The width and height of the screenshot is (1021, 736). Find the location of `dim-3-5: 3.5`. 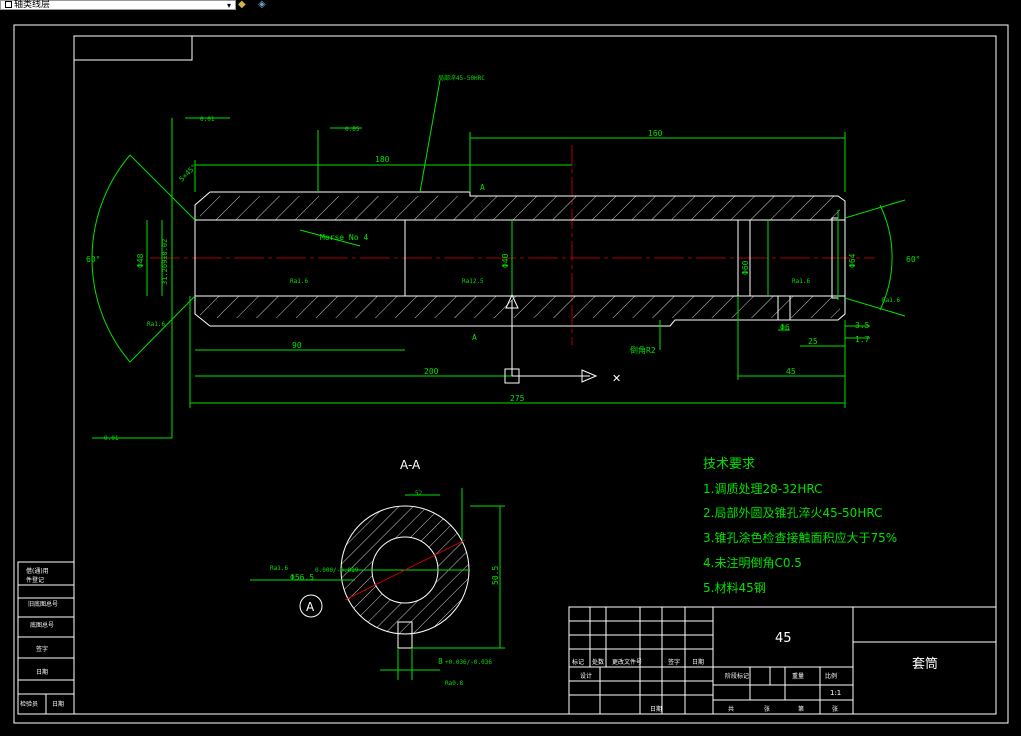

dim-3-5: 3.5 is located at coordinates (862, 325).